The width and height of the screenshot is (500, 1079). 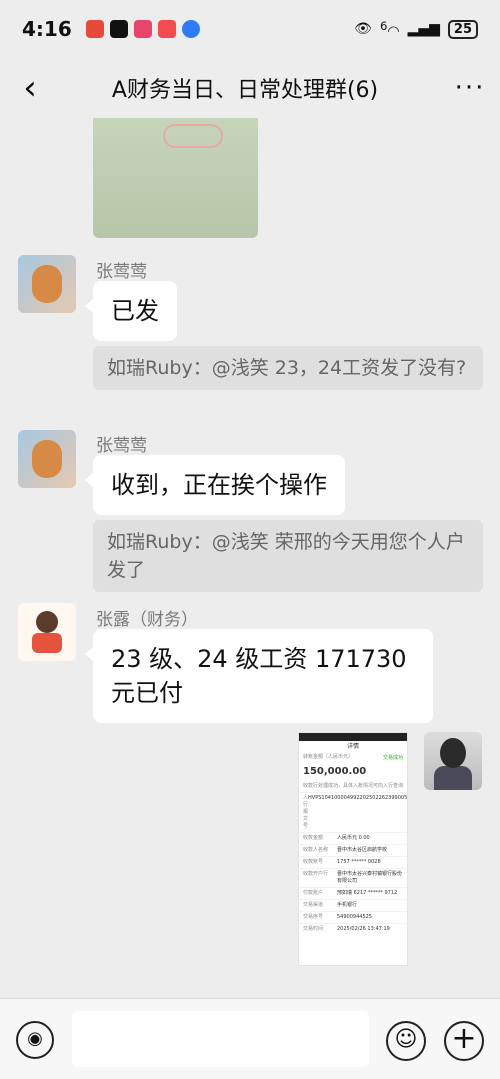 What do you see at coordinates (335, 771) in the screenshot?
I see `receipt-amount: 150,000.00` at bounding box center [335, 771].